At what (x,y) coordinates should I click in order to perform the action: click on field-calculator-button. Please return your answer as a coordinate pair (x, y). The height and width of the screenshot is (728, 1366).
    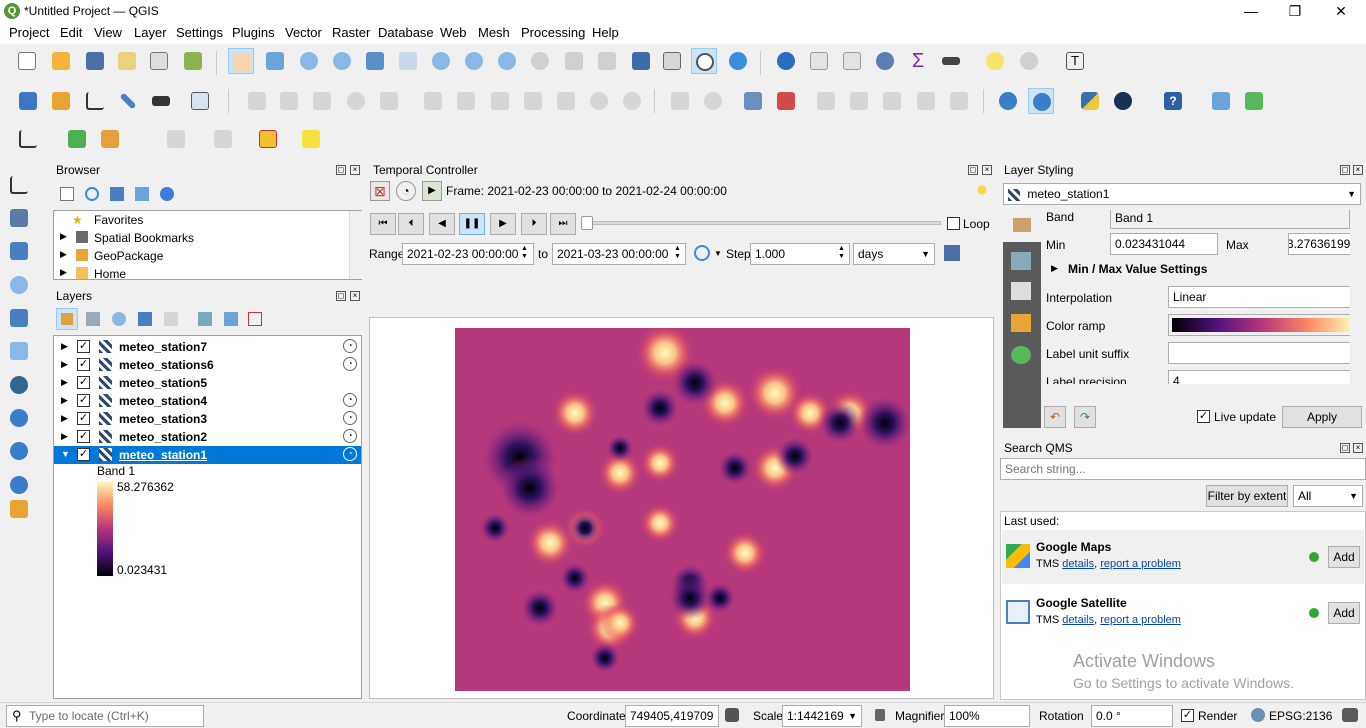
    Looking at the image, I should click on (852, 61).